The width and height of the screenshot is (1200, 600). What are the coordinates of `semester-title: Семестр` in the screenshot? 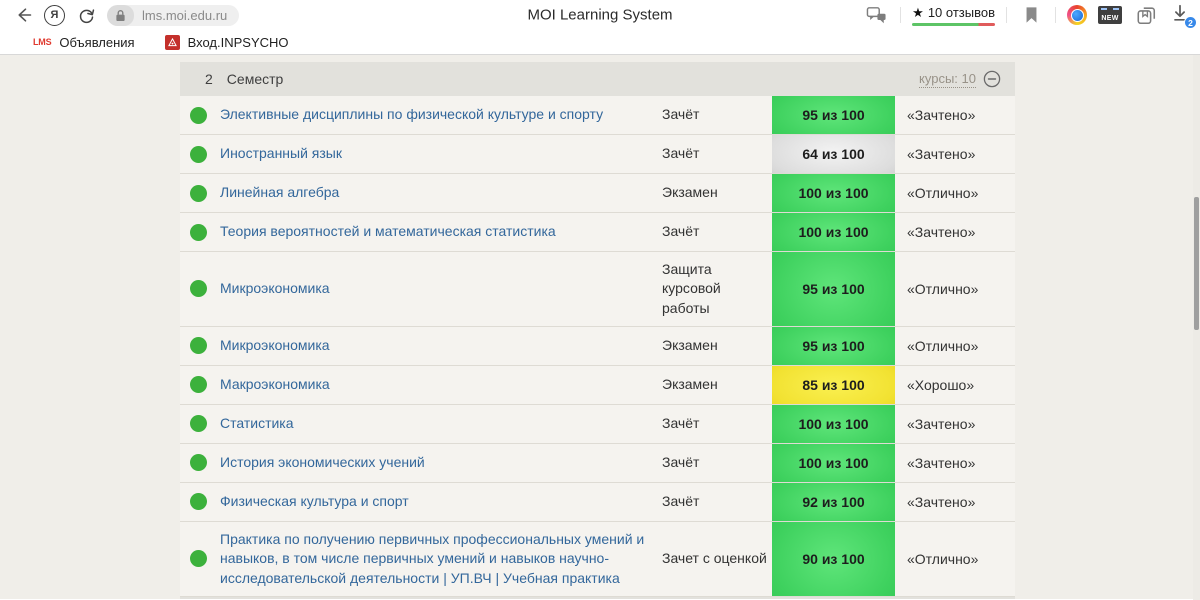 It's located at (255, 79).